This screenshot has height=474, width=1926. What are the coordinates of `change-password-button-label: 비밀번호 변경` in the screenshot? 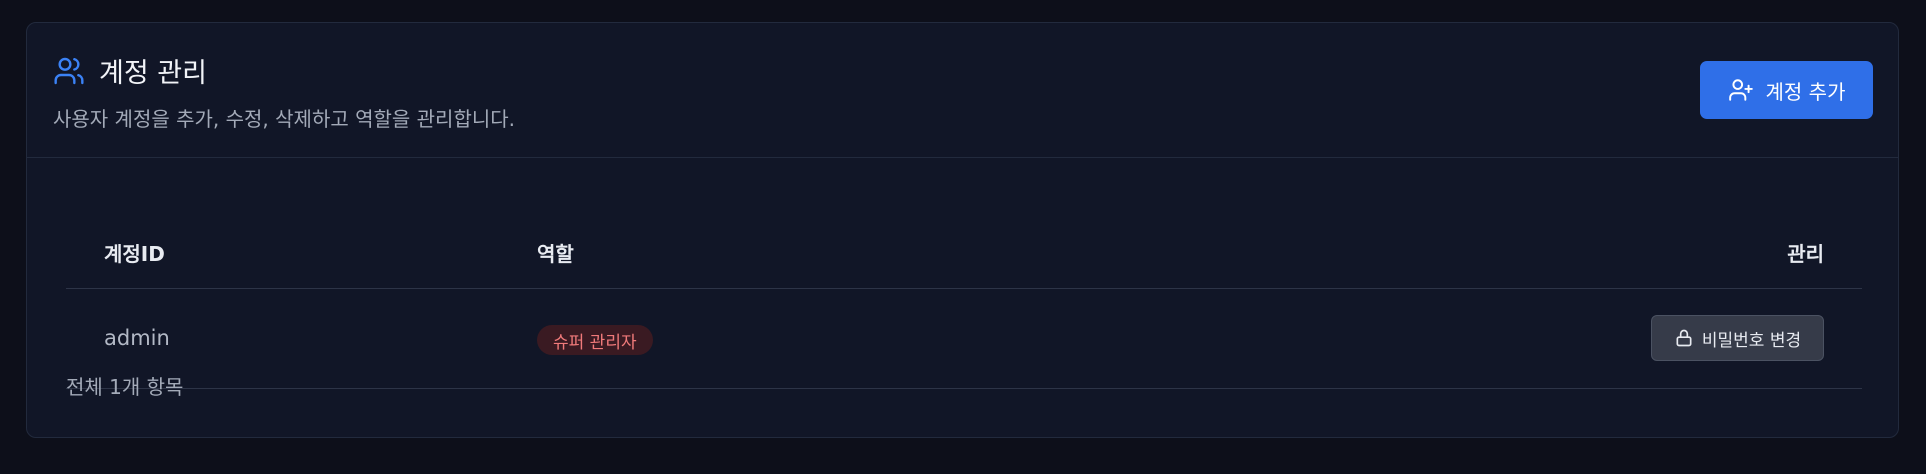 It's located at (1751, 340).